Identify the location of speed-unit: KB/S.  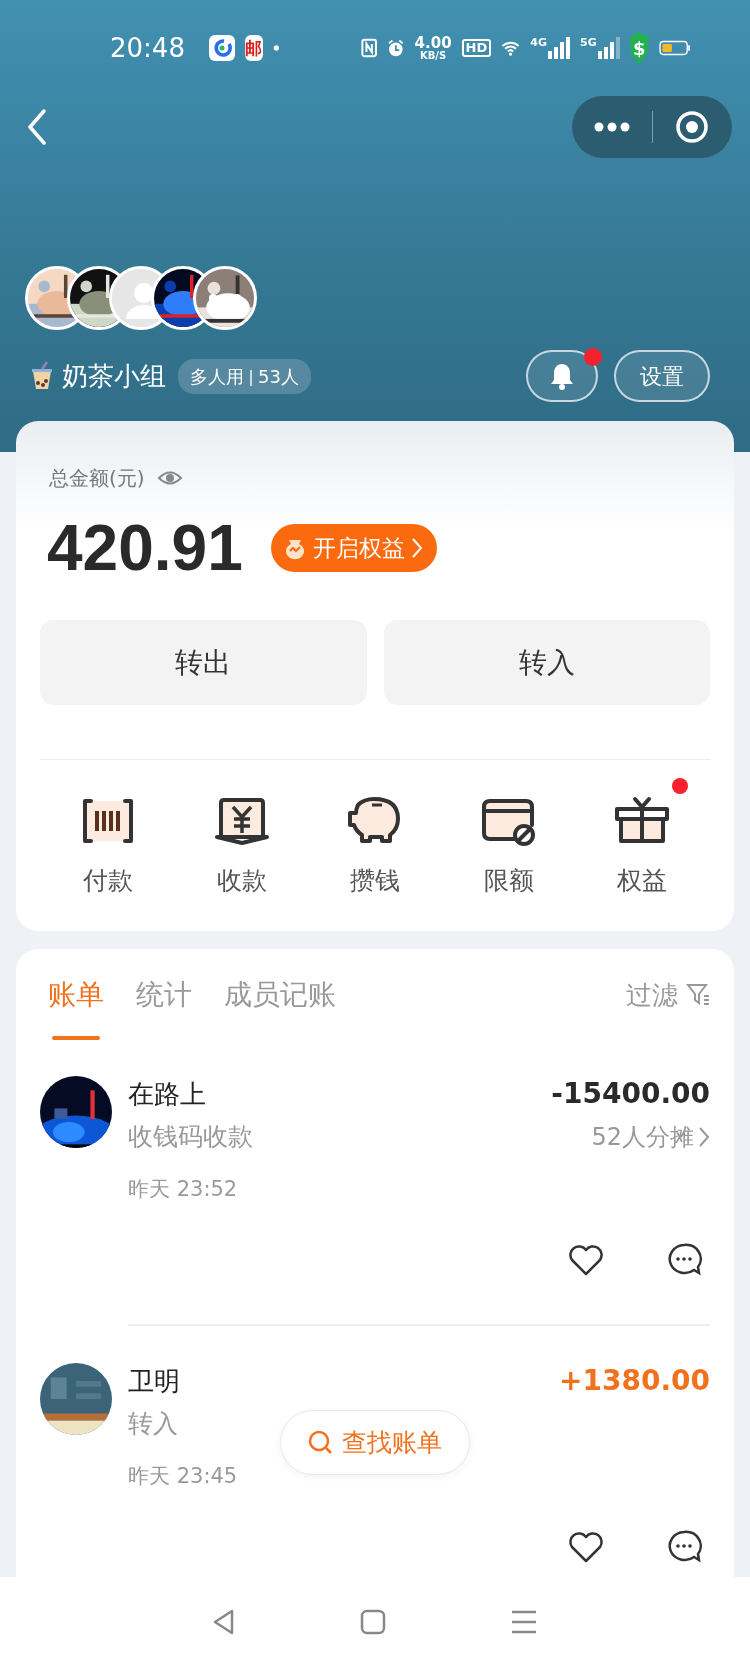
(433, 55).